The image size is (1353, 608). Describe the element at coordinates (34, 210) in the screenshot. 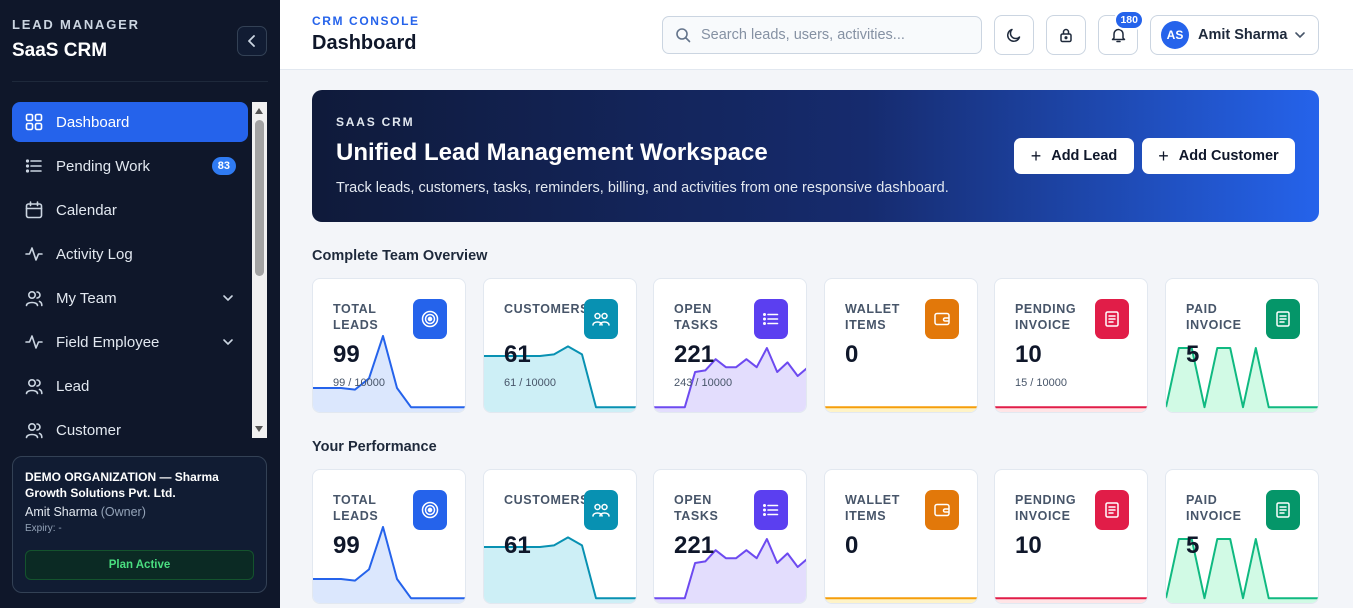

I see `calendar-icon` at that location.